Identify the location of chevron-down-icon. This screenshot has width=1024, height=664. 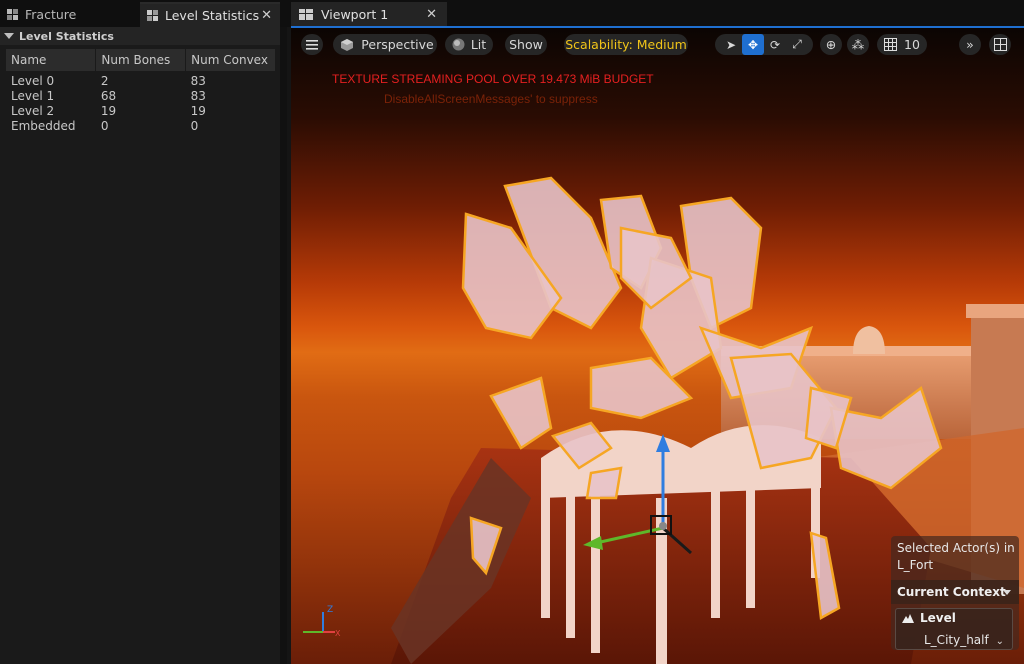
(1007, 592).